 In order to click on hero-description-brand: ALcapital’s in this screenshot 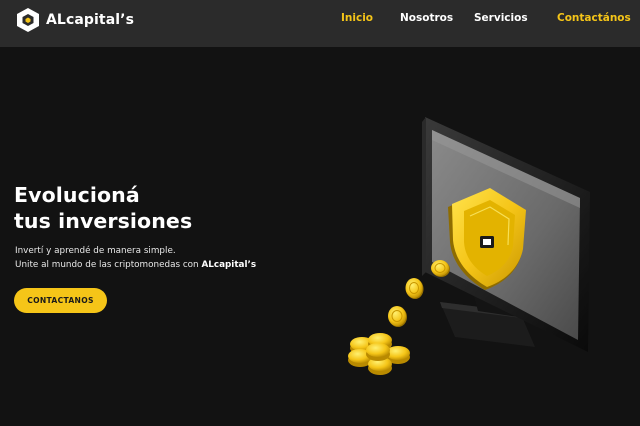, I will do `click(229, 265)`.